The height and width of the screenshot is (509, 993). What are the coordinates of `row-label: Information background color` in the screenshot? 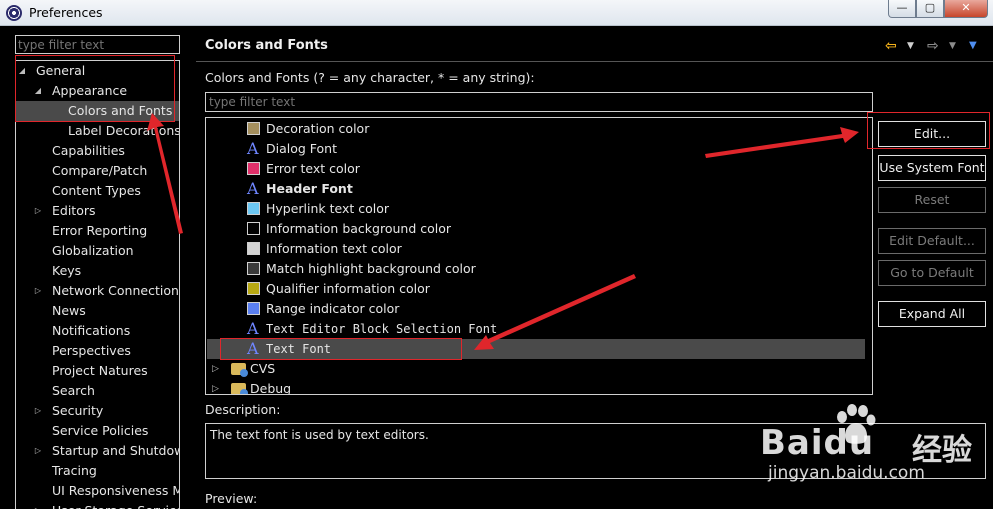 It's located at (359, 228).